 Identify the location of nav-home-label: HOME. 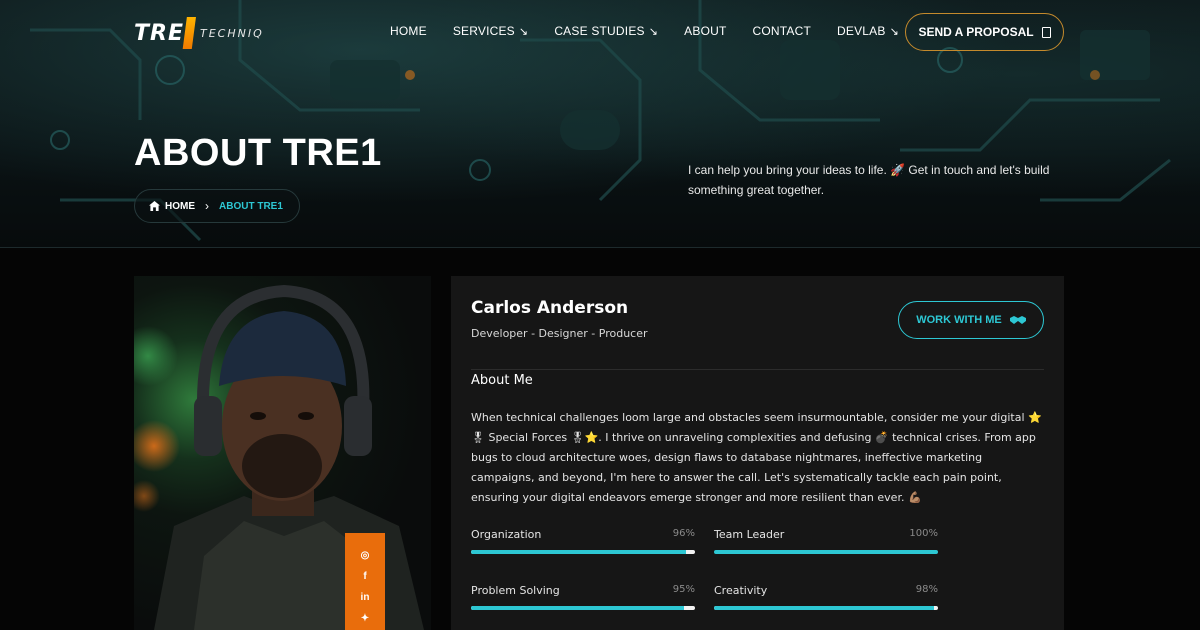
(408, 31).